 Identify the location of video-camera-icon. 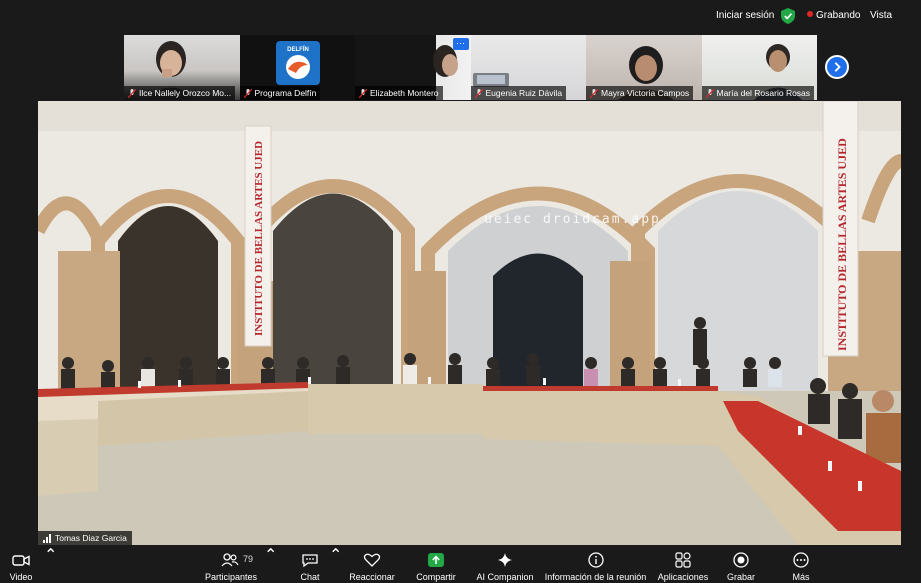
(21, 560).